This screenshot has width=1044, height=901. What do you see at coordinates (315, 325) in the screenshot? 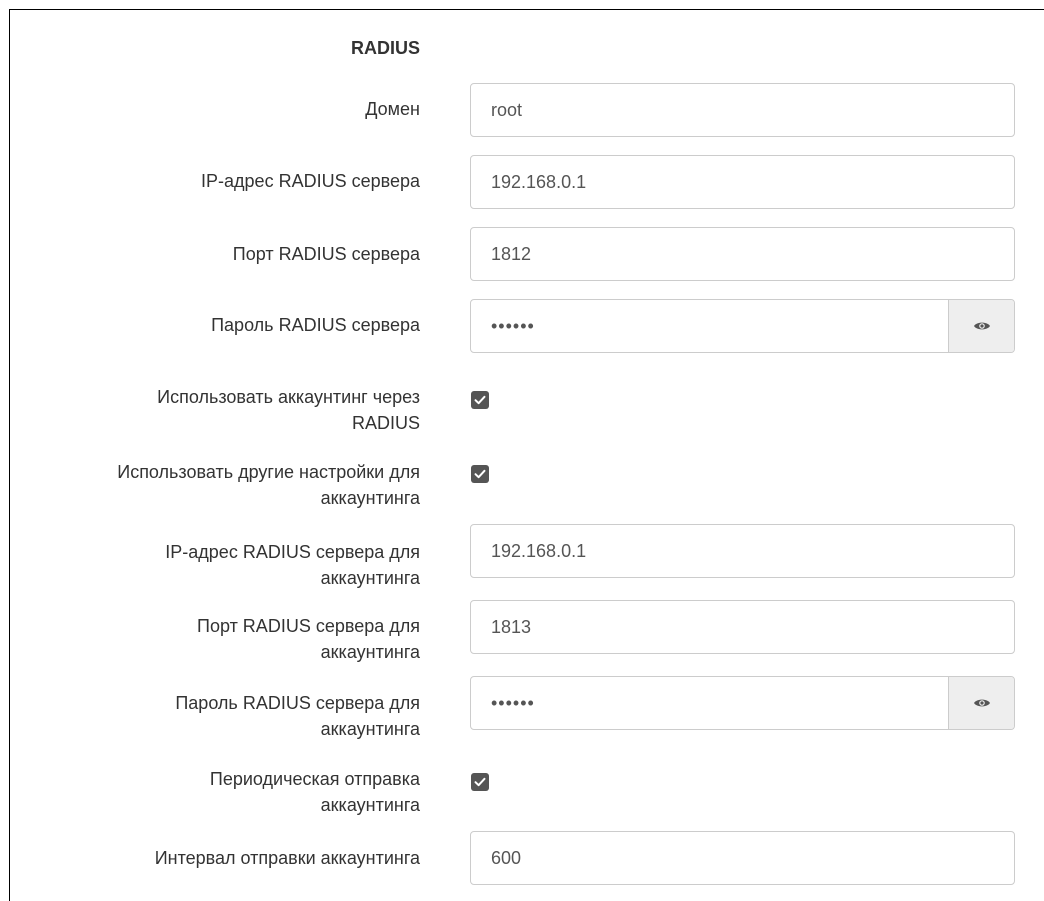
I see `server-password-label: Пароль RADIUS сервера` at bounding box center [315, 325].